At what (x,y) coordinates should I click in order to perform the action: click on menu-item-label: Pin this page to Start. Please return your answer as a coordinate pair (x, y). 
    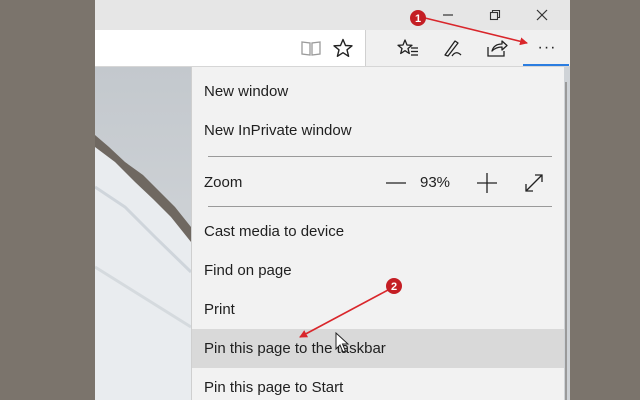
    Looking at the image, I should click on (274, 387).